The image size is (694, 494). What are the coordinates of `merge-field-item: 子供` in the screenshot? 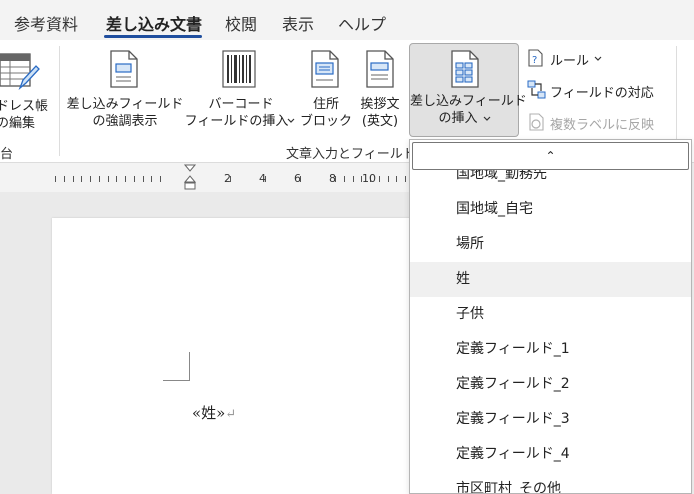 It's located at (550, 314).